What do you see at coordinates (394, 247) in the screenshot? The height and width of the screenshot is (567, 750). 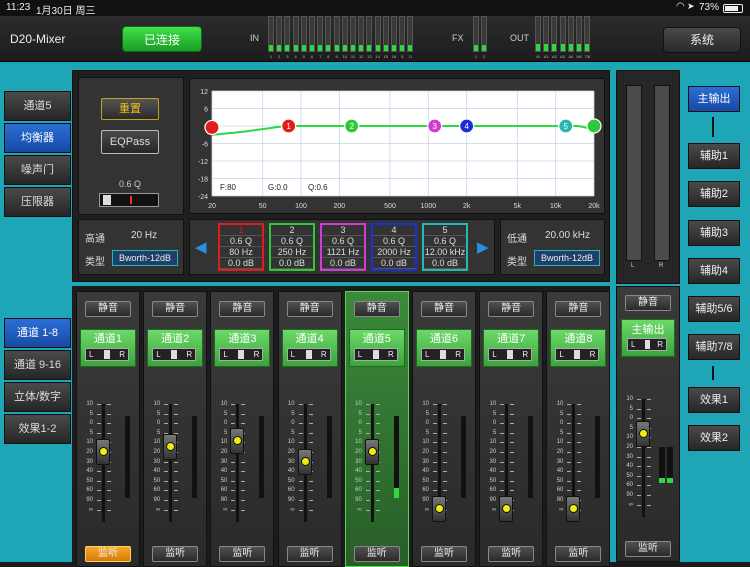 I see `eq-band-4: 4 0.6 Q 2000 Hz 0.0 dB` at bounding box center [394, 247].